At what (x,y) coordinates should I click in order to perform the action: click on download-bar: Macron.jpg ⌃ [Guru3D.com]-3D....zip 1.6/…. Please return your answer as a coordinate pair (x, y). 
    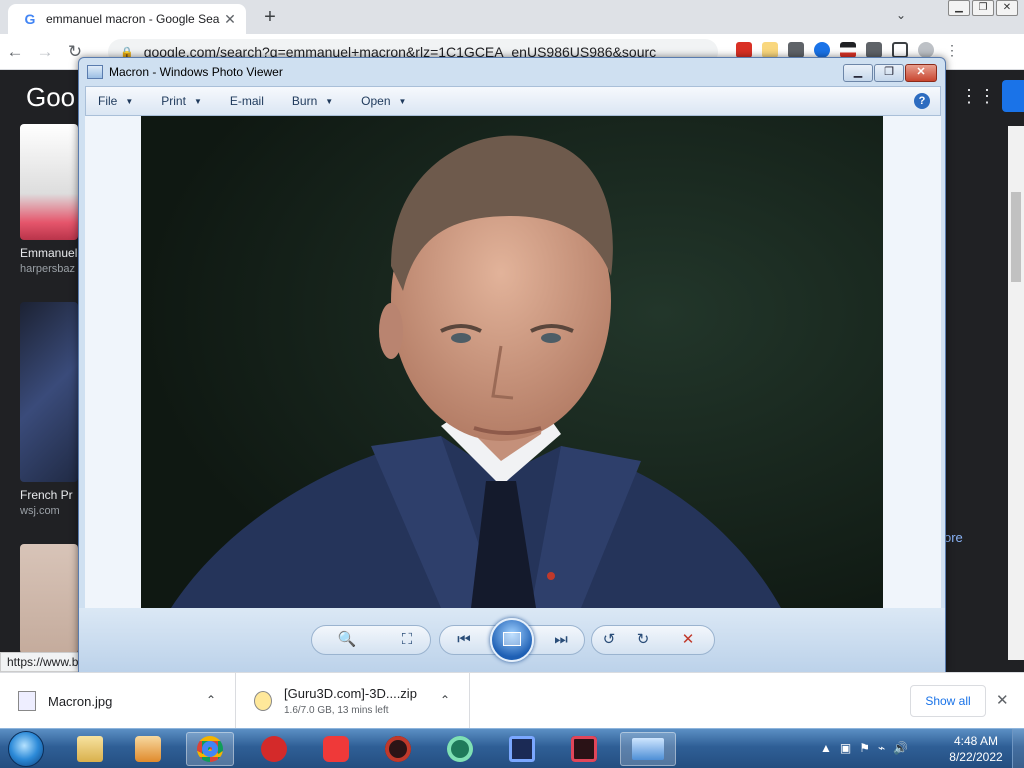
    Looking at the image, I should click on (512, 700).